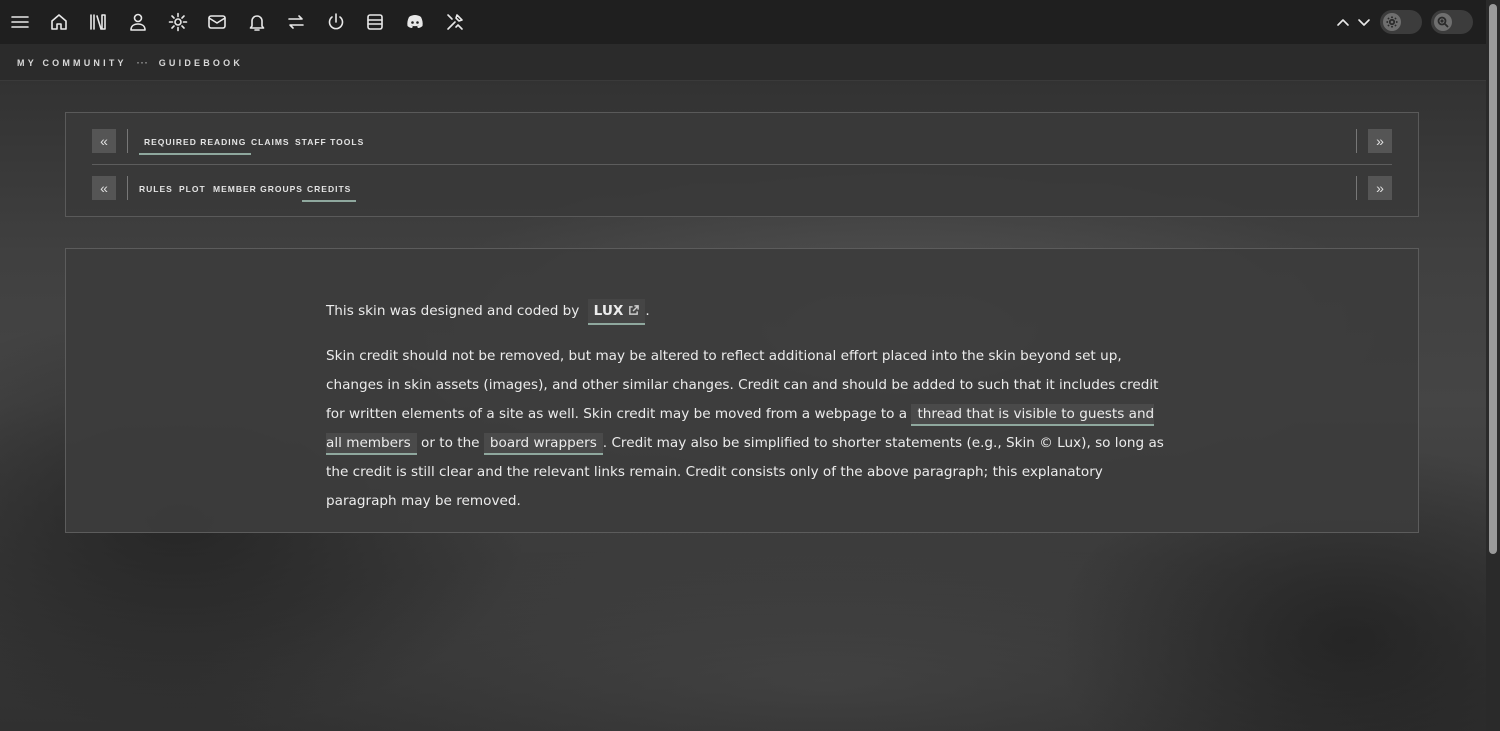 The height and width of the screenshot is (731, 1500). What do you see at coordinates (1493, 279) in the screenshot?
I see `scrollbar-thumb` at bounding box center [1493, 279].